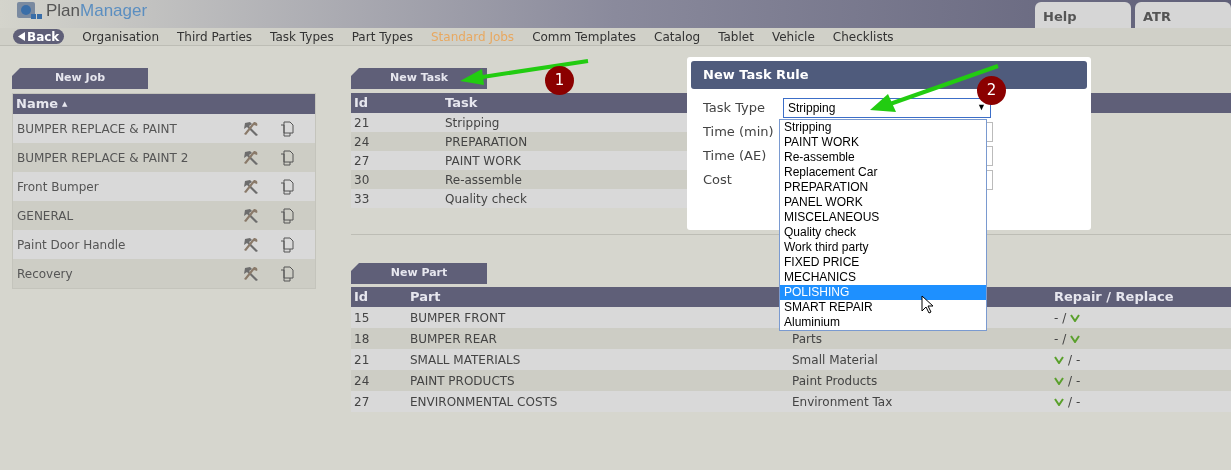 The height and width of the screenshot is (470, 1231). I want to click on table-cell: Parts, so click(807, 338).